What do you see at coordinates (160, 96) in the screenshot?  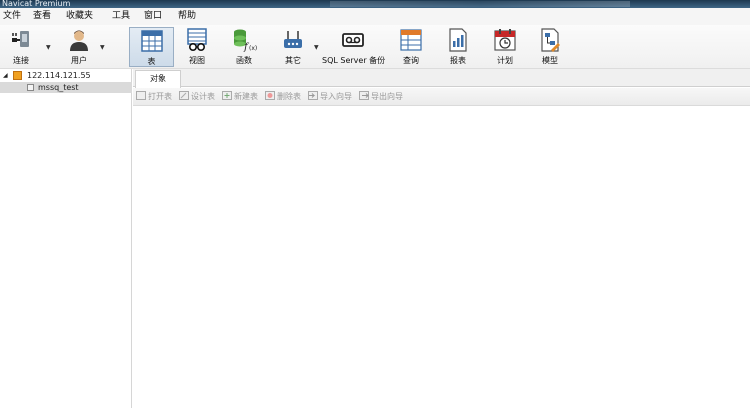 I see `open-table-label: 打开表` at bounding box center [160, 96].